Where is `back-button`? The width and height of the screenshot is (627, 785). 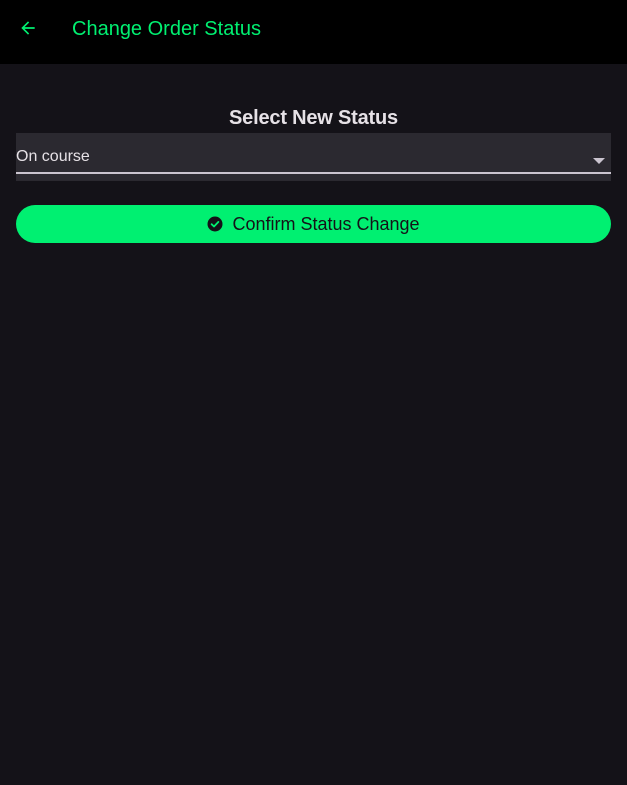
back-button is located at coordinates (28, 28).